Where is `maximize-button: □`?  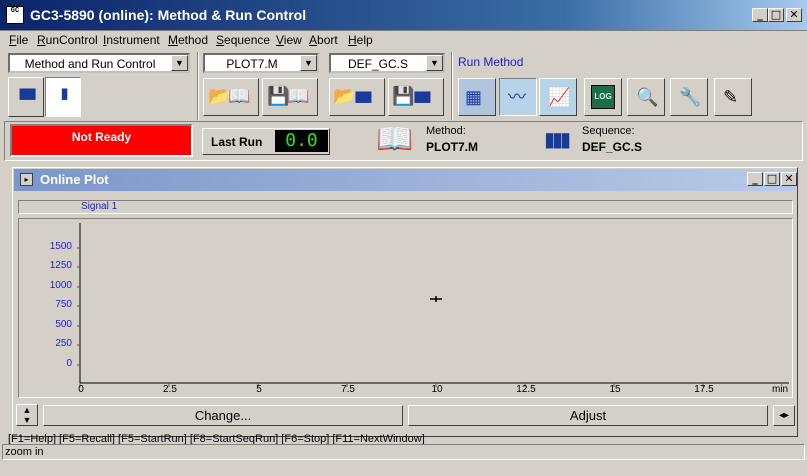
maximize-button: □ is located at coordinates (776, 15).